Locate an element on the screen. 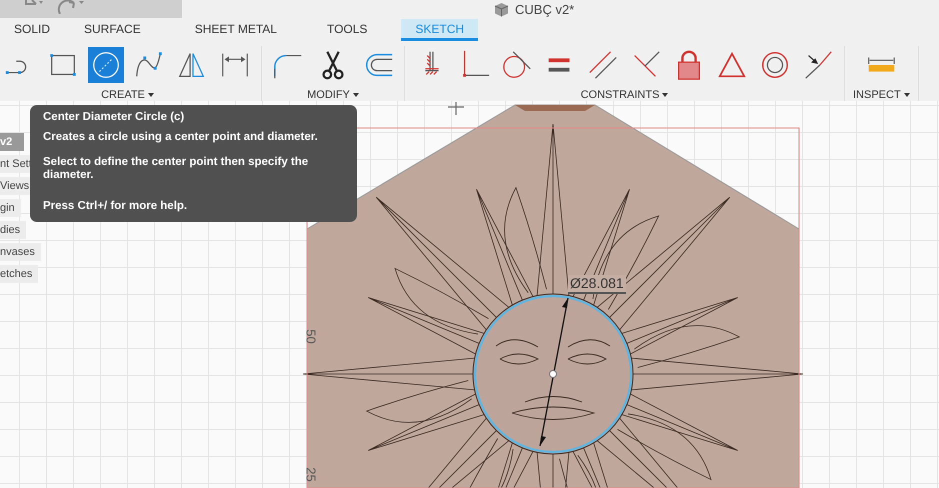 This screenshot has height=488, width=939. axis-label: 50 is located at coordinates (311, 336).